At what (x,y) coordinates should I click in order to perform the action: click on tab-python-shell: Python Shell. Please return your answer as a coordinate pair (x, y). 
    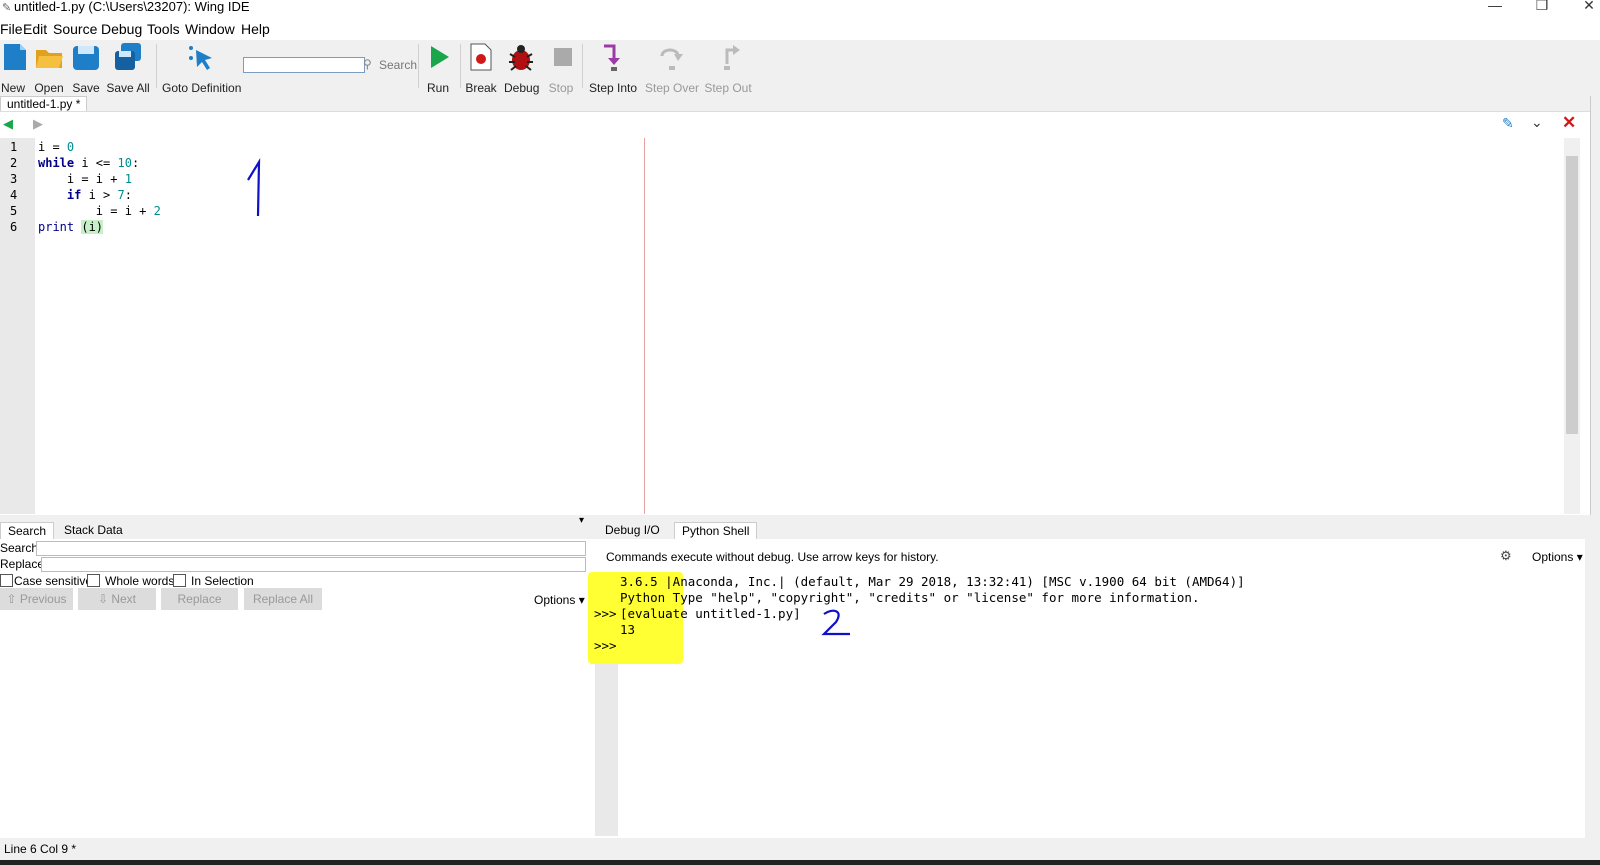
    Looking at the image, I should click on (716, 530).